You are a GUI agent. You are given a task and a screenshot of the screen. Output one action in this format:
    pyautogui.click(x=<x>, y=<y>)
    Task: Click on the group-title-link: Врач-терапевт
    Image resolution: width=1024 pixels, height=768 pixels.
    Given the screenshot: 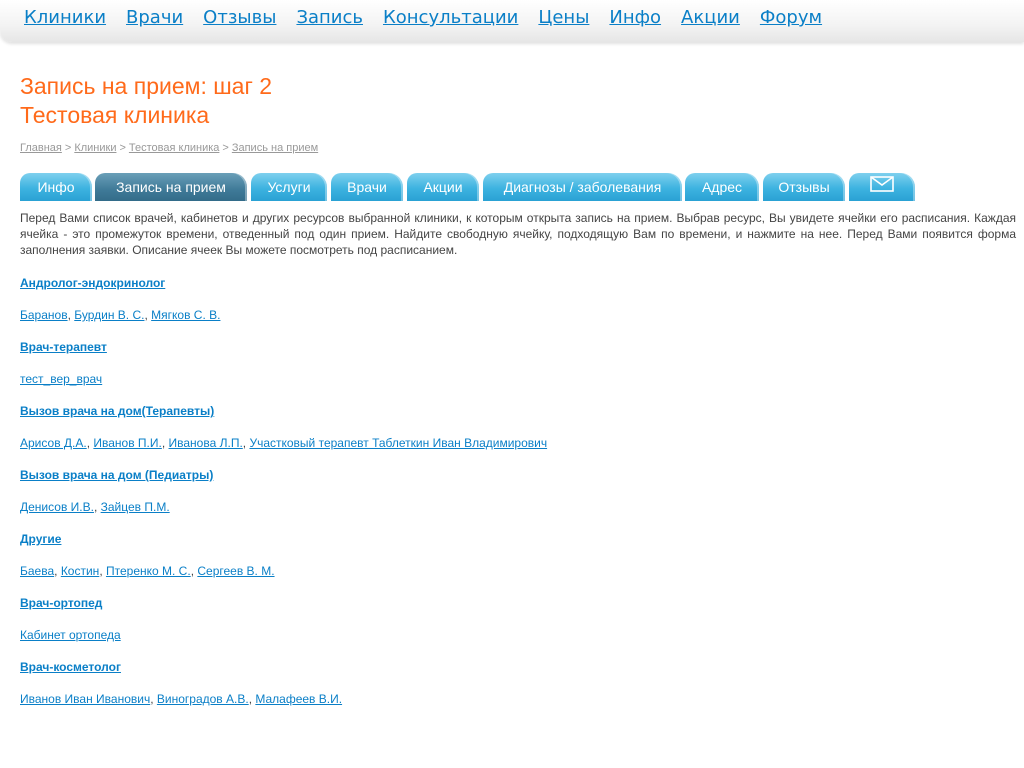 What is the action you would take?
    pyautogui.click(x=63, y=347)
    